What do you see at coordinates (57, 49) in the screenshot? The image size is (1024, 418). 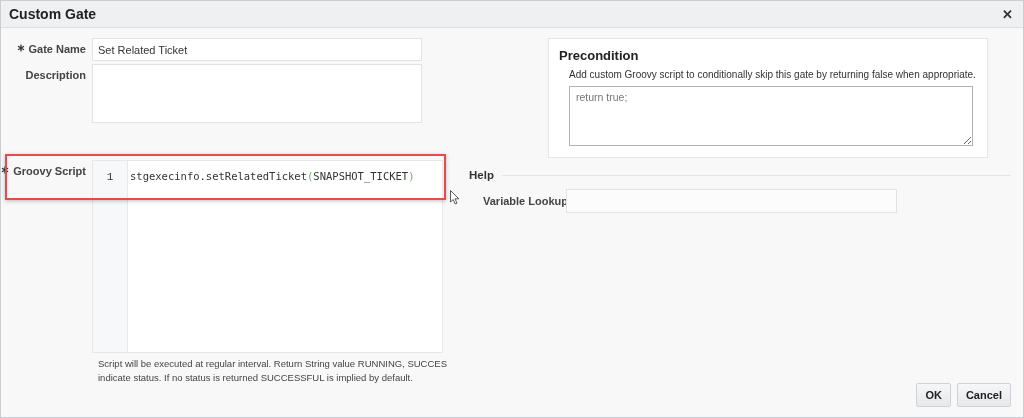 I see `field-label: Gate Name` at bounding box center [57, 49].